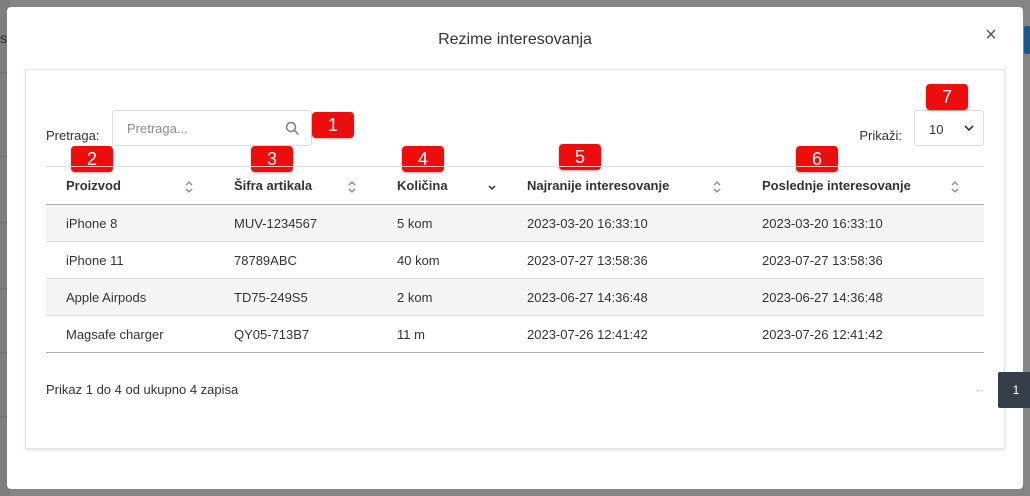 This screenshot has width=1030, height=496. What do you see at coordinates (442, 260) in the screenshot?
I see `cell-quantity: 40 kom` at bounding box center [442, 260].